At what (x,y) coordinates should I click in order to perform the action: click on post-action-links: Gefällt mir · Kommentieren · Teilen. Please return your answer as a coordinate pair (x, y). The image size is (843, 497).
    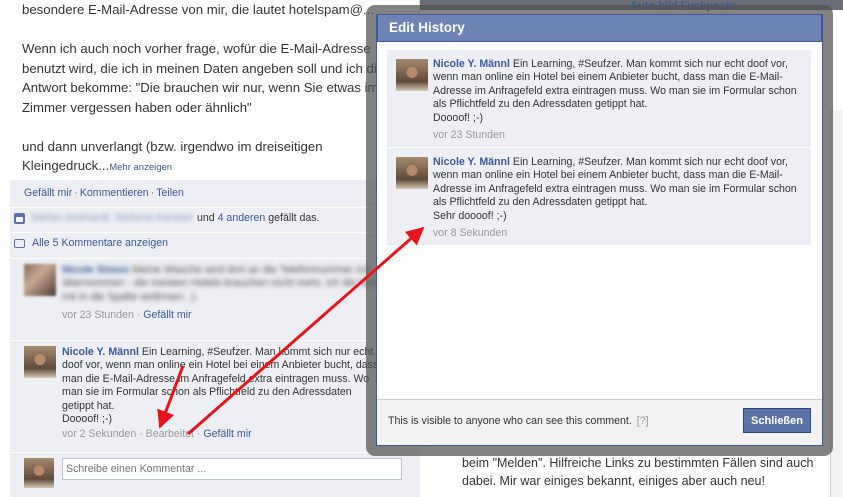
    Looking at the image, I should click on (104, 193).